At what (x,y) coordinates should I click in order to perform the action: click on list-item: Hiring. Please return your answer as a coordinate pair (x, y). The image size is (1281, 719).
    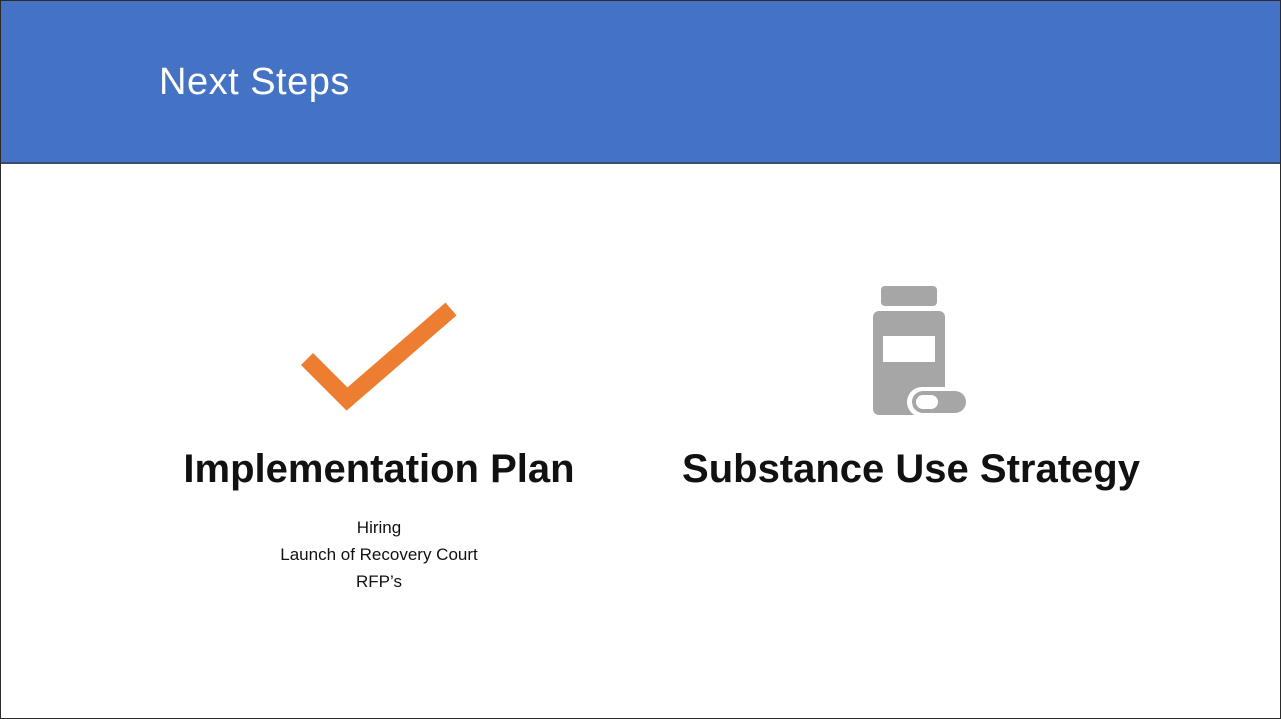
    Looking at the image, I should click on (379, 527).